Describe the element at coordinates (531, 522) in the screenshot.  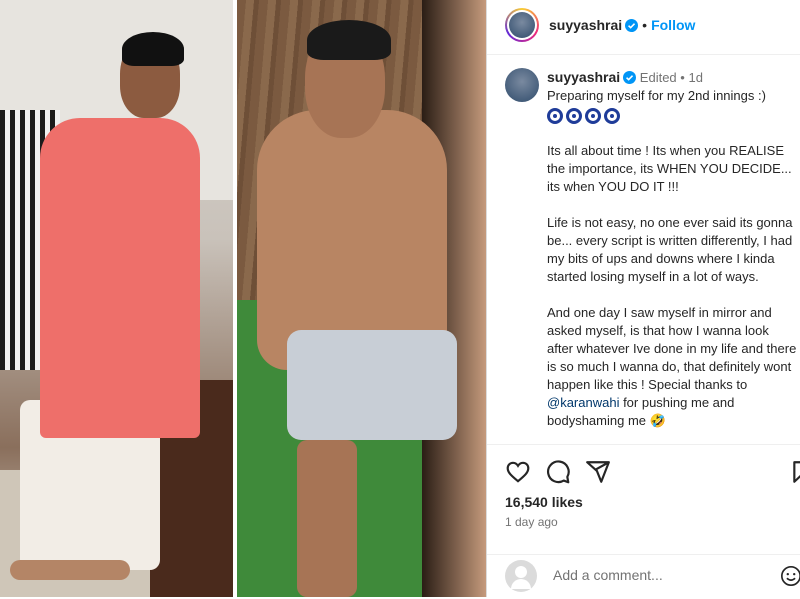
I see `post-timestamp: 1 day ago` at that location.